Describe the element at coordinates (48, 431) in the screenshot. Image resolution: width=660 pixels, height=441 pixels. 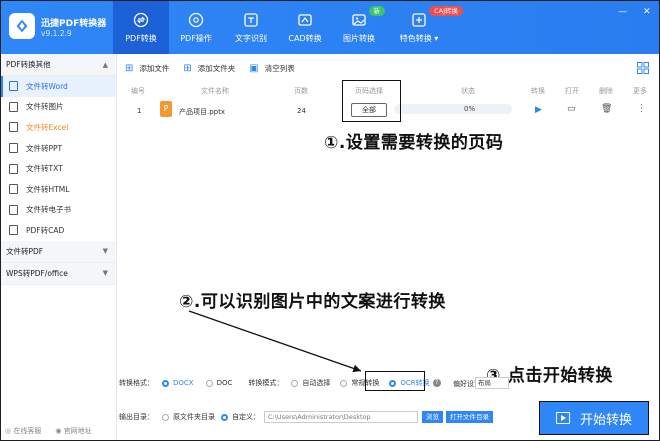
I see `sidebar-footer: ◎ 在线客服 ◉ 官网地址` at that location.